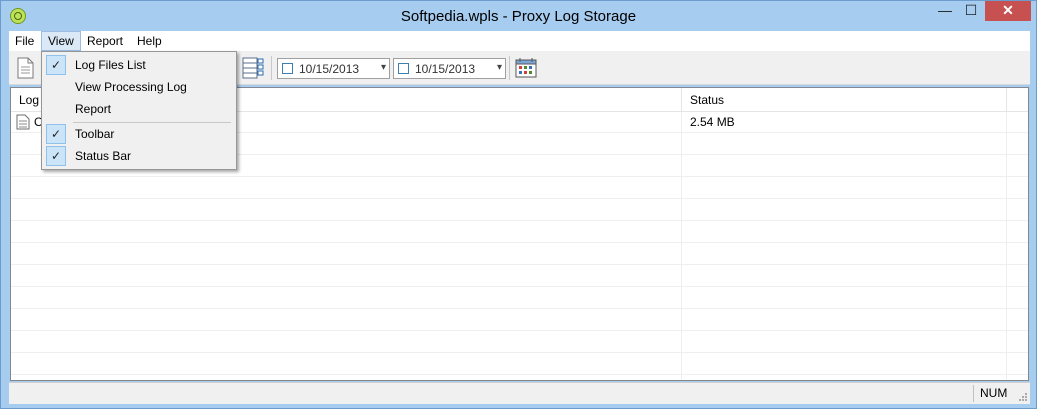 Image resolution: width=1037 pixels, height=409 pixels. What do you see at coordinates (149, 41) in the screenshot?
I see `menu-help: Help` at bounding box center [149, 41].